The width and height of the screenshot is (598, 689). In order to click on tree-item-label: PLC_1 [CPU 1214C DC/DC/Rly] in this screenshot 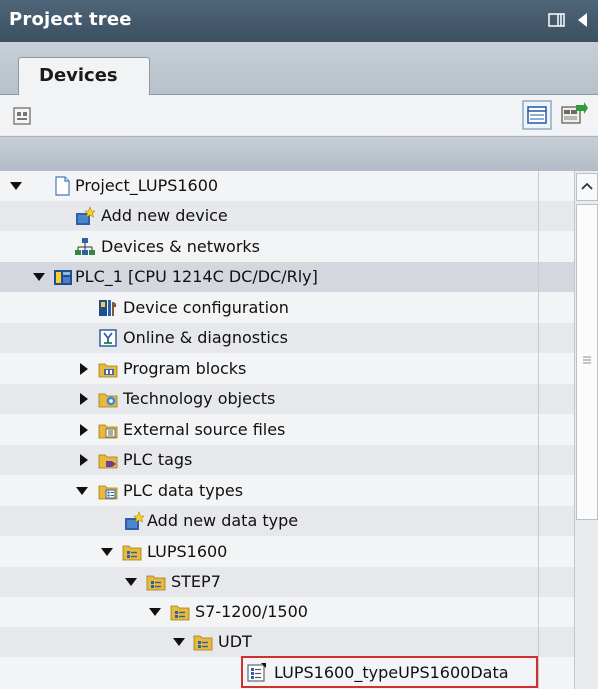, I will do `click(196, 276)`.